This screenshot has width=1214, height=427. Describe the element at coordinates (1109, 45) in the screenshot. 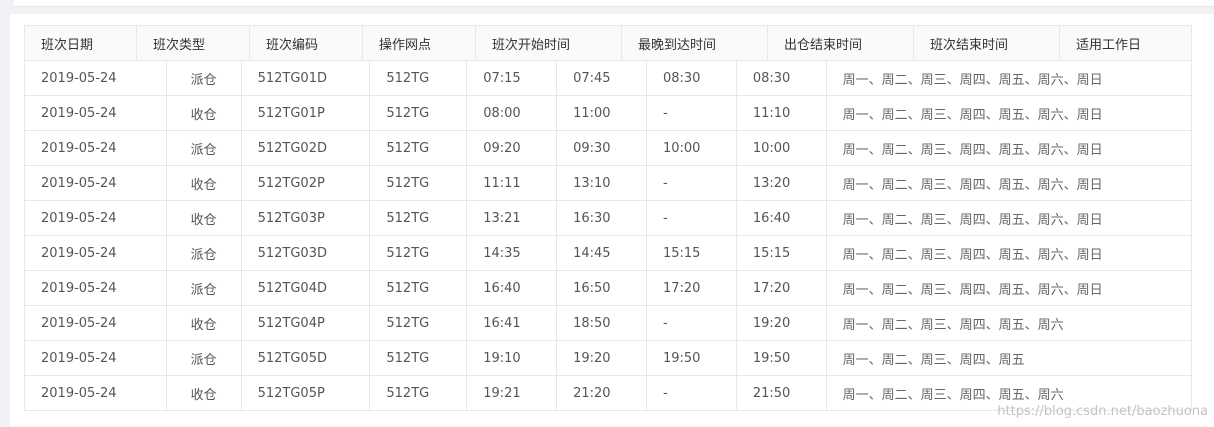

I see `header-workdays: 适用工作日` at that location.